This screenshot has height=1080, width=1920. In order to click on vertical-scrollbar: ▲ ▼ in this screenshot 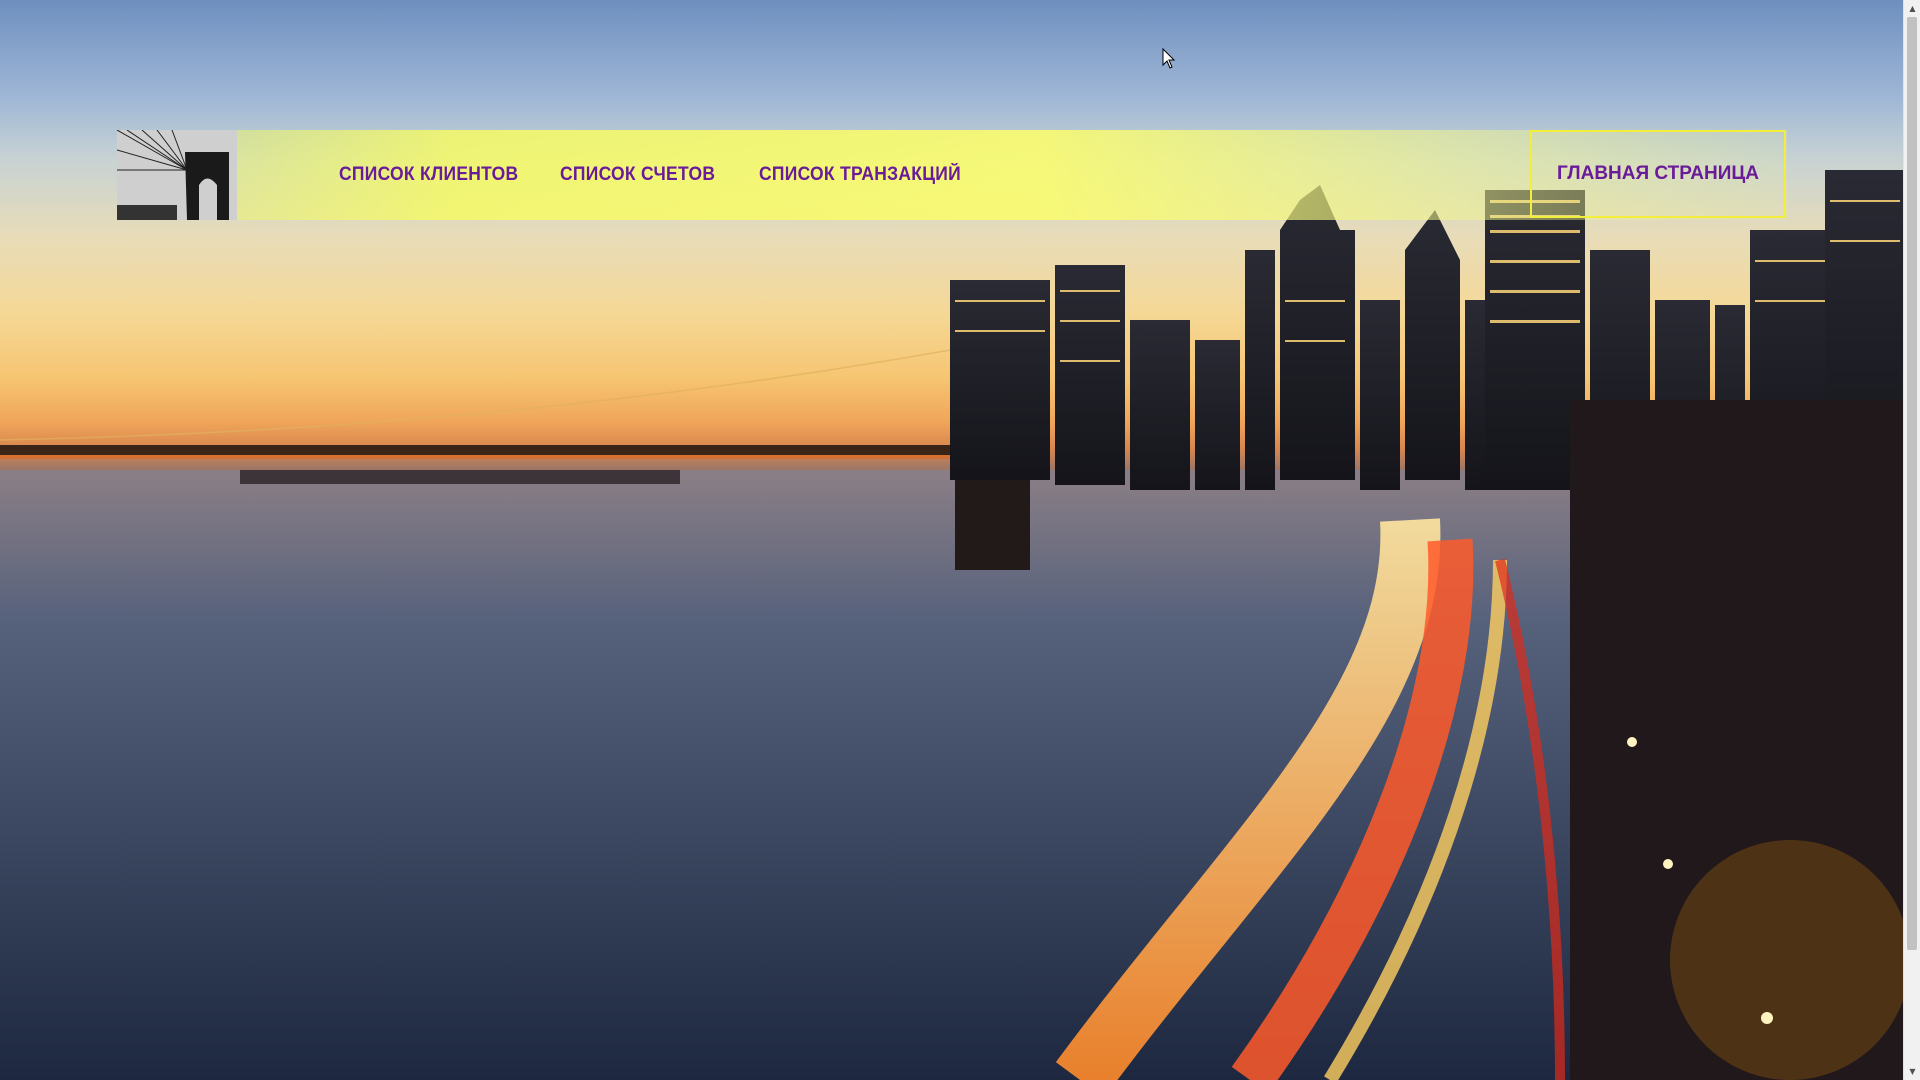, I will do `click(1911, 540)`.